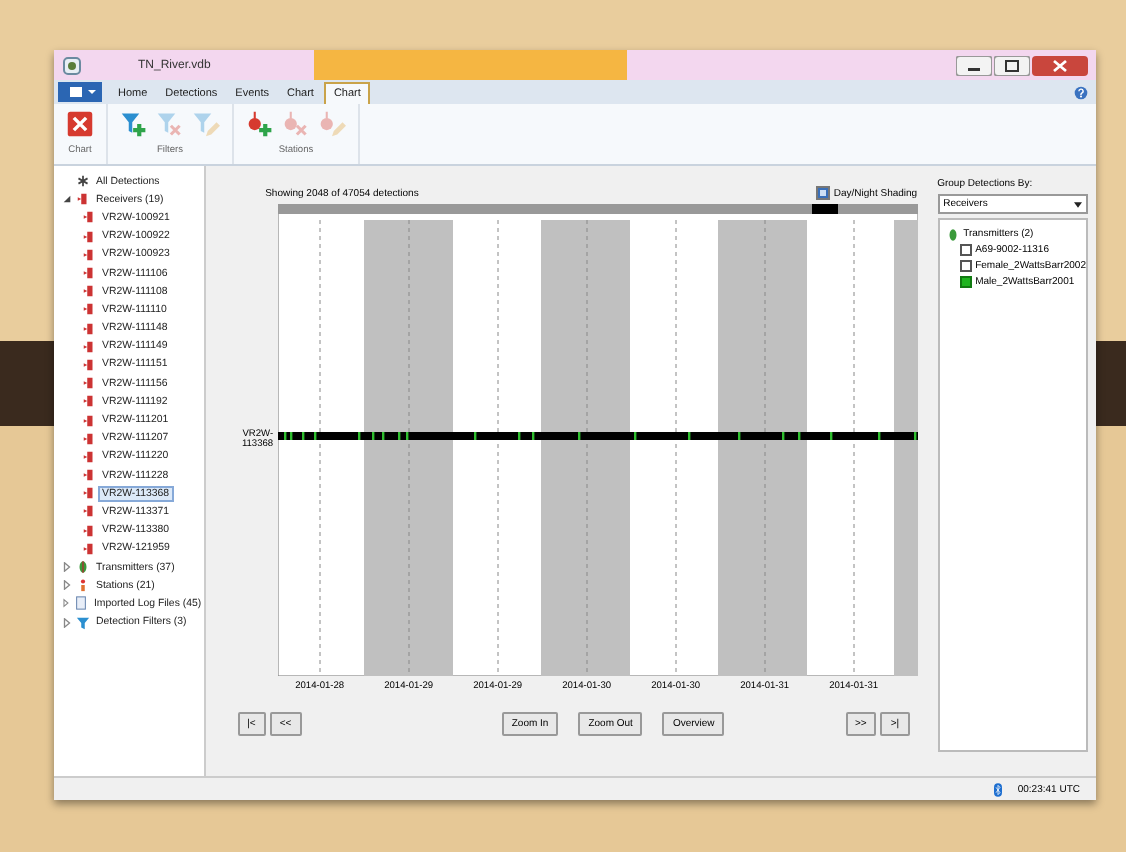 The image size is (1126, 852). Describe the element at coordinates (997, 789) in the screenshot. I see `bluetooth-icon` at that location.